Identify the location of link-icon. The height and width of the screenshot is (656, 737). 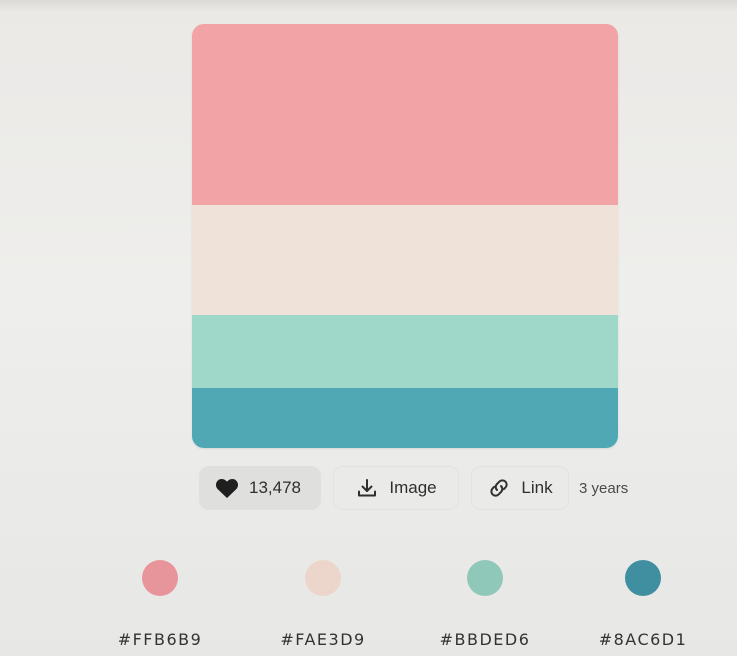
(499, 488).